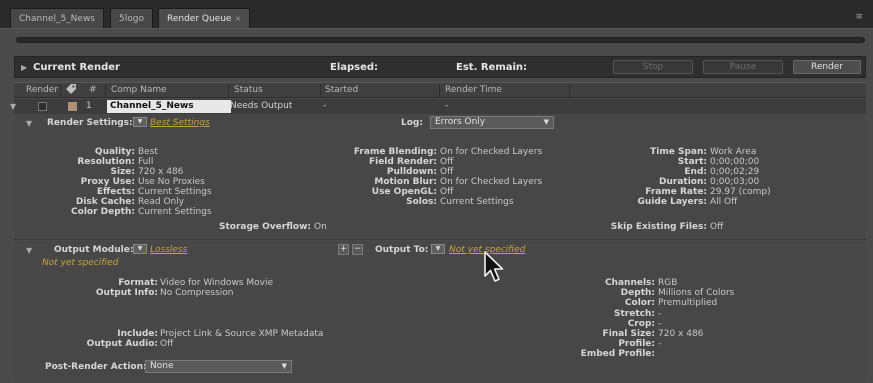 Image resolution: width=873 pixels, height=383 pixels. What do you see at coordinates (106, 162) in the screenshot?
I see `resolution-label: Resolution:` at bounding box center [106, 162].